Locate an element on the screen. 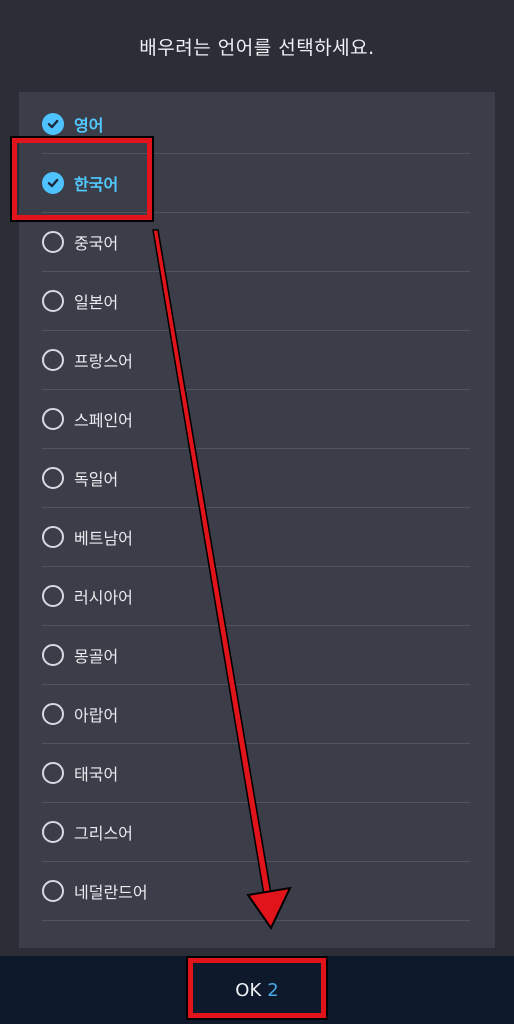 The width and height of the screenshot is (514, 1024). language-option-label: 아랍어 is located at coordinates (96, 715).